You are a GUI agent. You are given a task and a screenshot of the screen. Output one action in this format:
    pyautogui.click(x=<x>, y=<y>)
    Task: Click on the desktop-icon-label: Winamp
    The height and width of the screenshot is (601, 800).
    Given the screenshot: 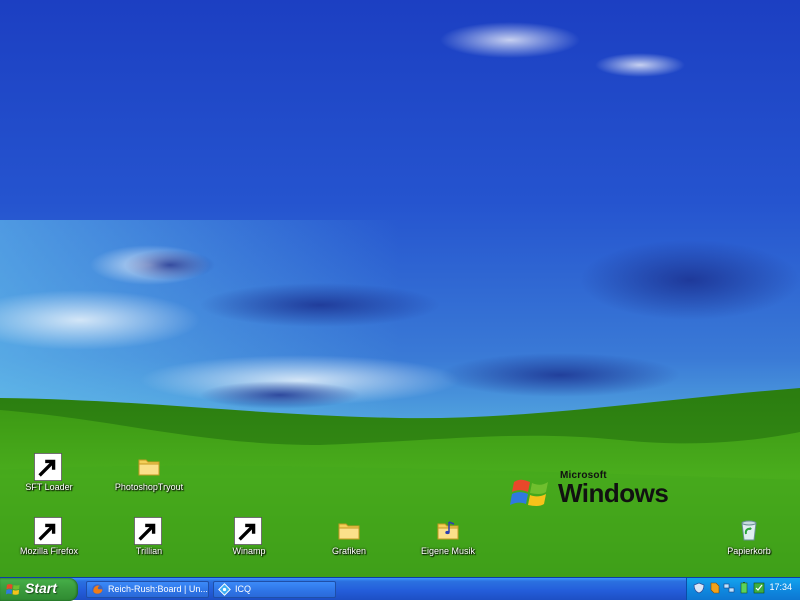 What is the action you would take?
    pyautogui.click(x=249, y=551)
    